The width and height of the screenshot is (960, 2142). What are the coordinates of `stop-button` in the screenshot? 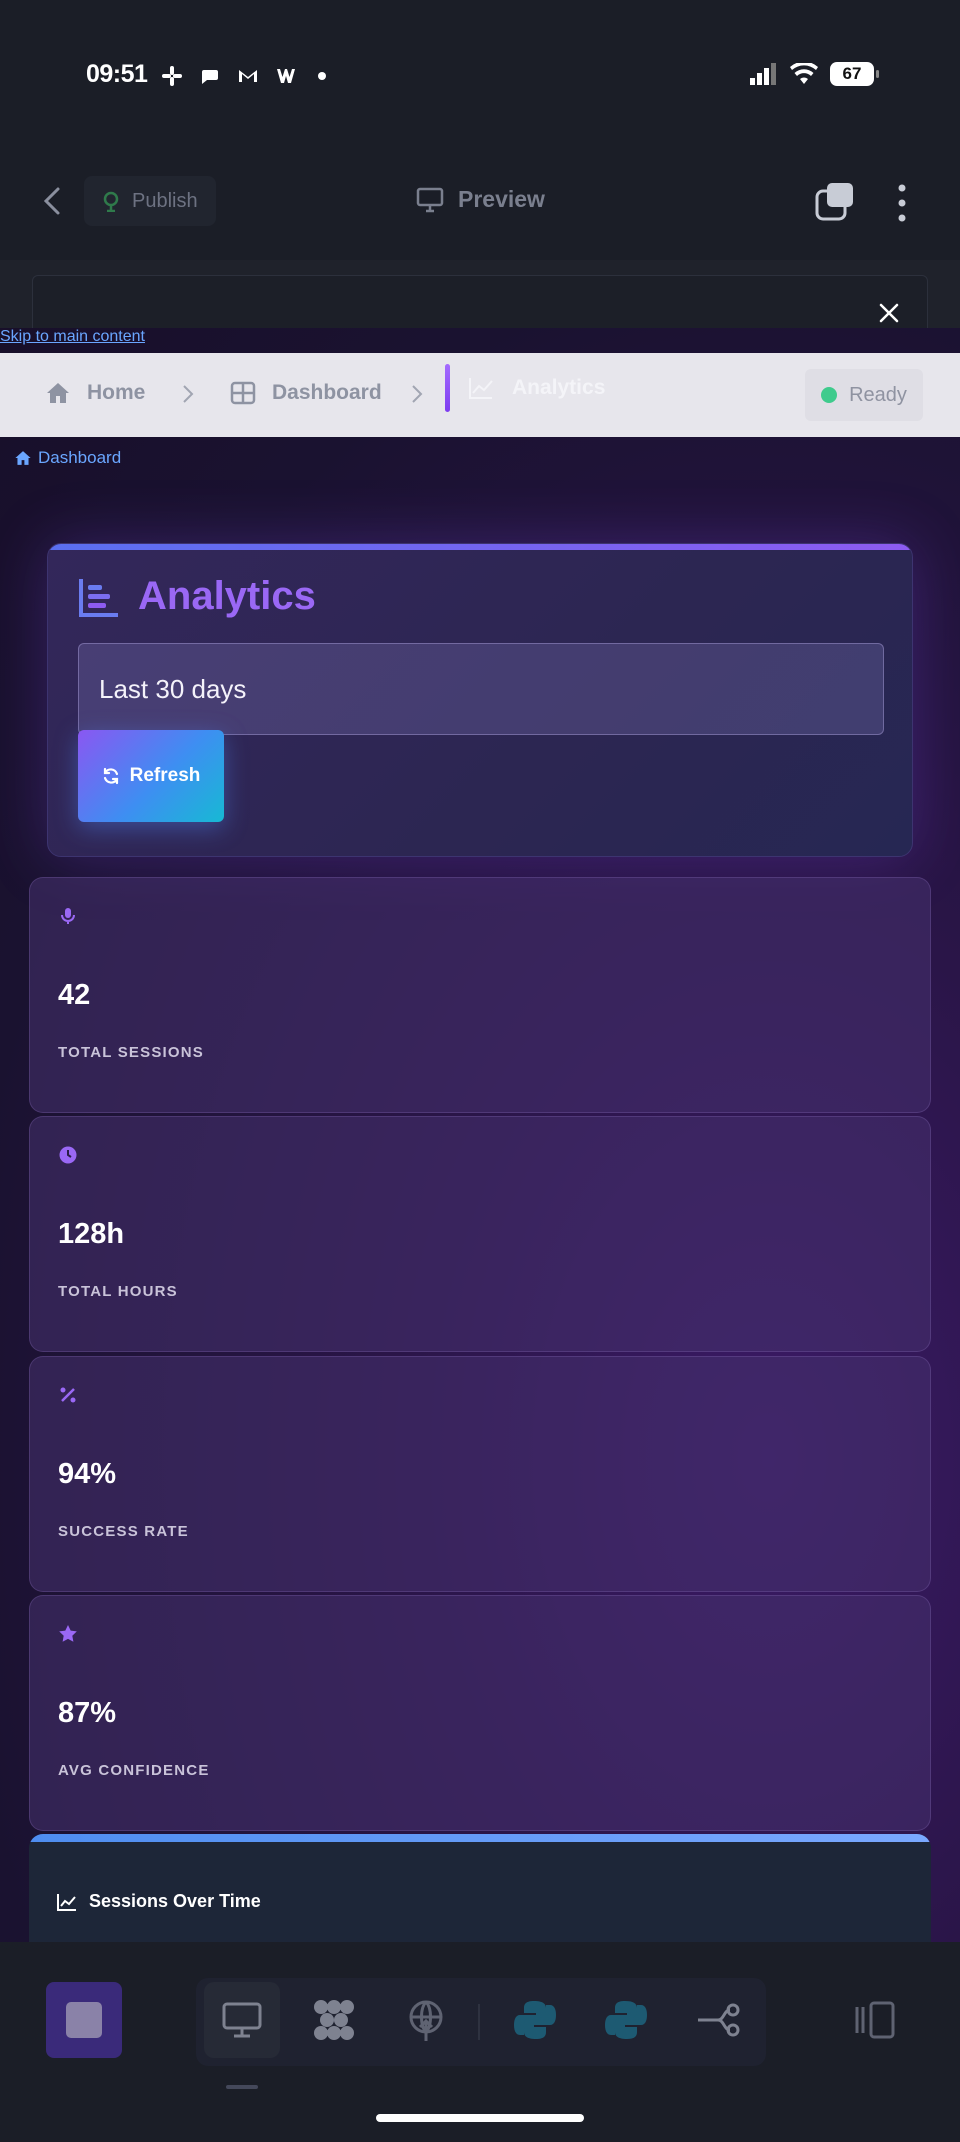 It's located at (84, 2020).